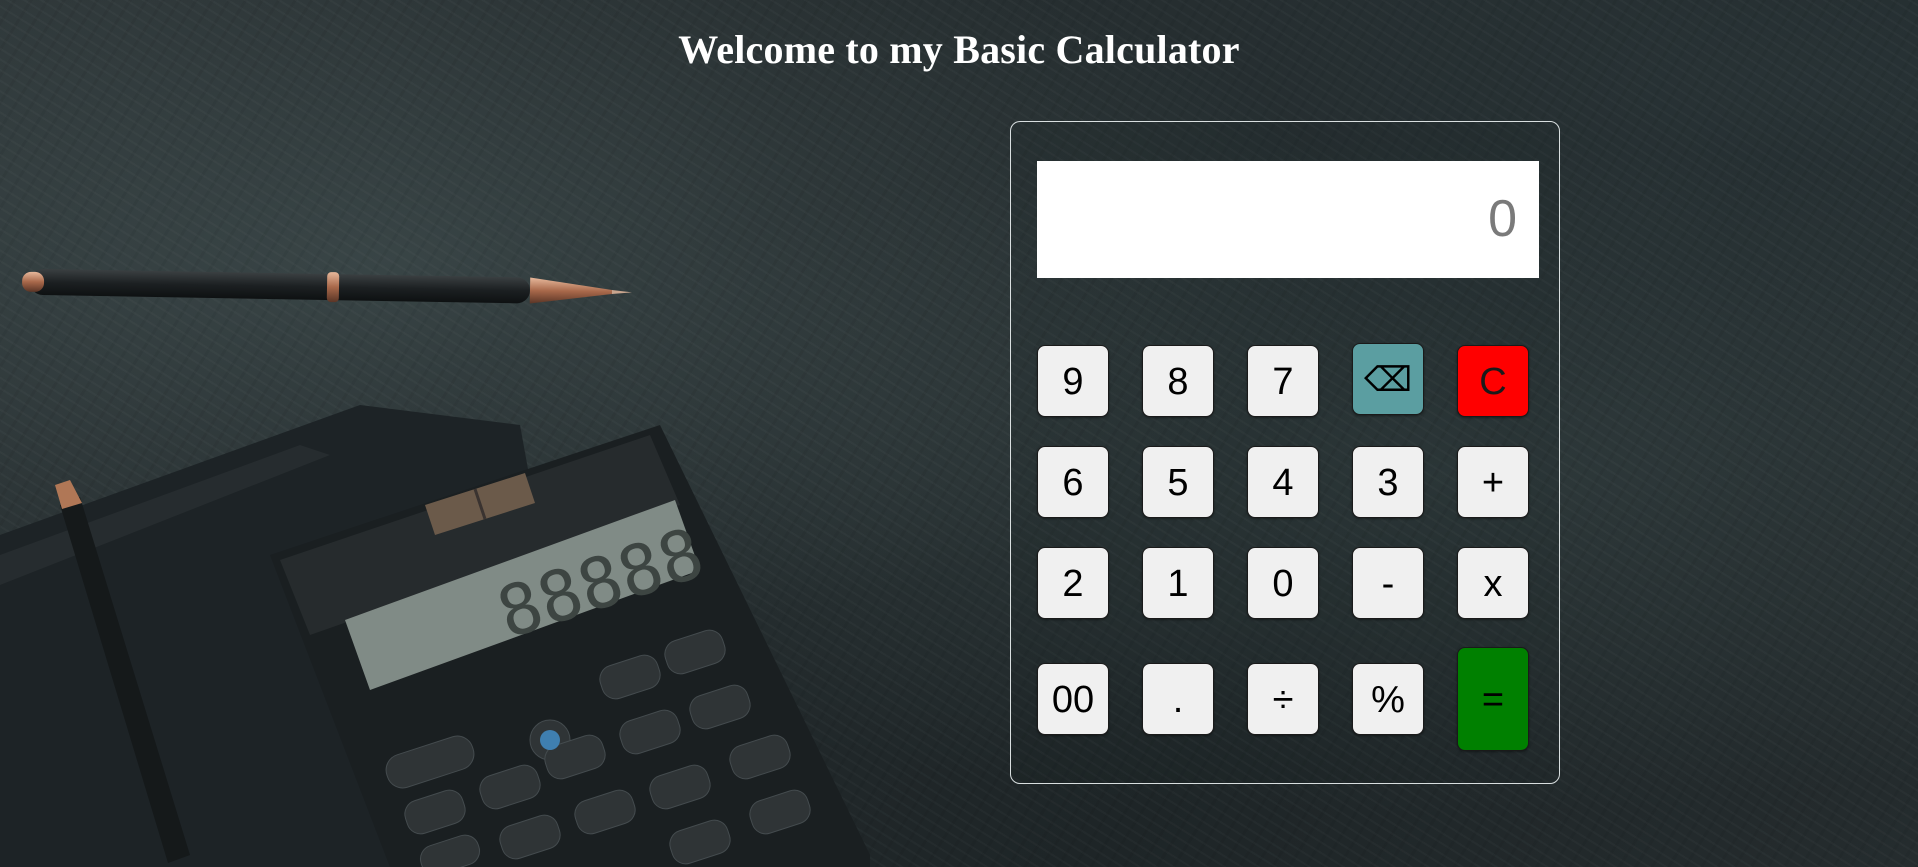 This screenshot has height=867, width=1918. Describe the element at coordinates (327, 286) in the screenshot. I see `pen-decoration` at that location.